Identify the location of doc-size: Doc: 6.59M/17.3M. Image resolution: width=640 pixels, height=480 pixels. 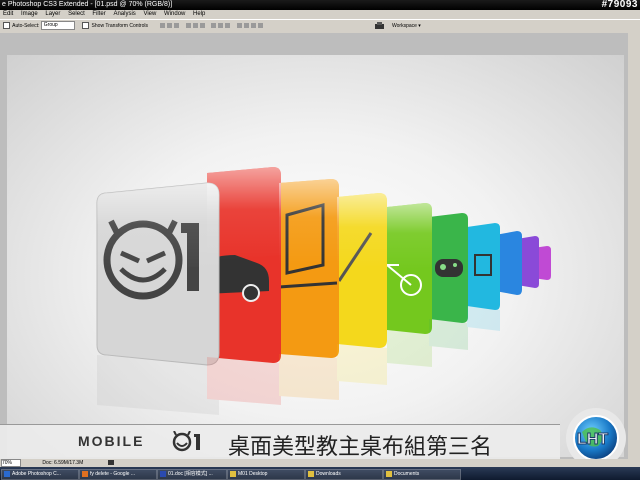
(63, 463).